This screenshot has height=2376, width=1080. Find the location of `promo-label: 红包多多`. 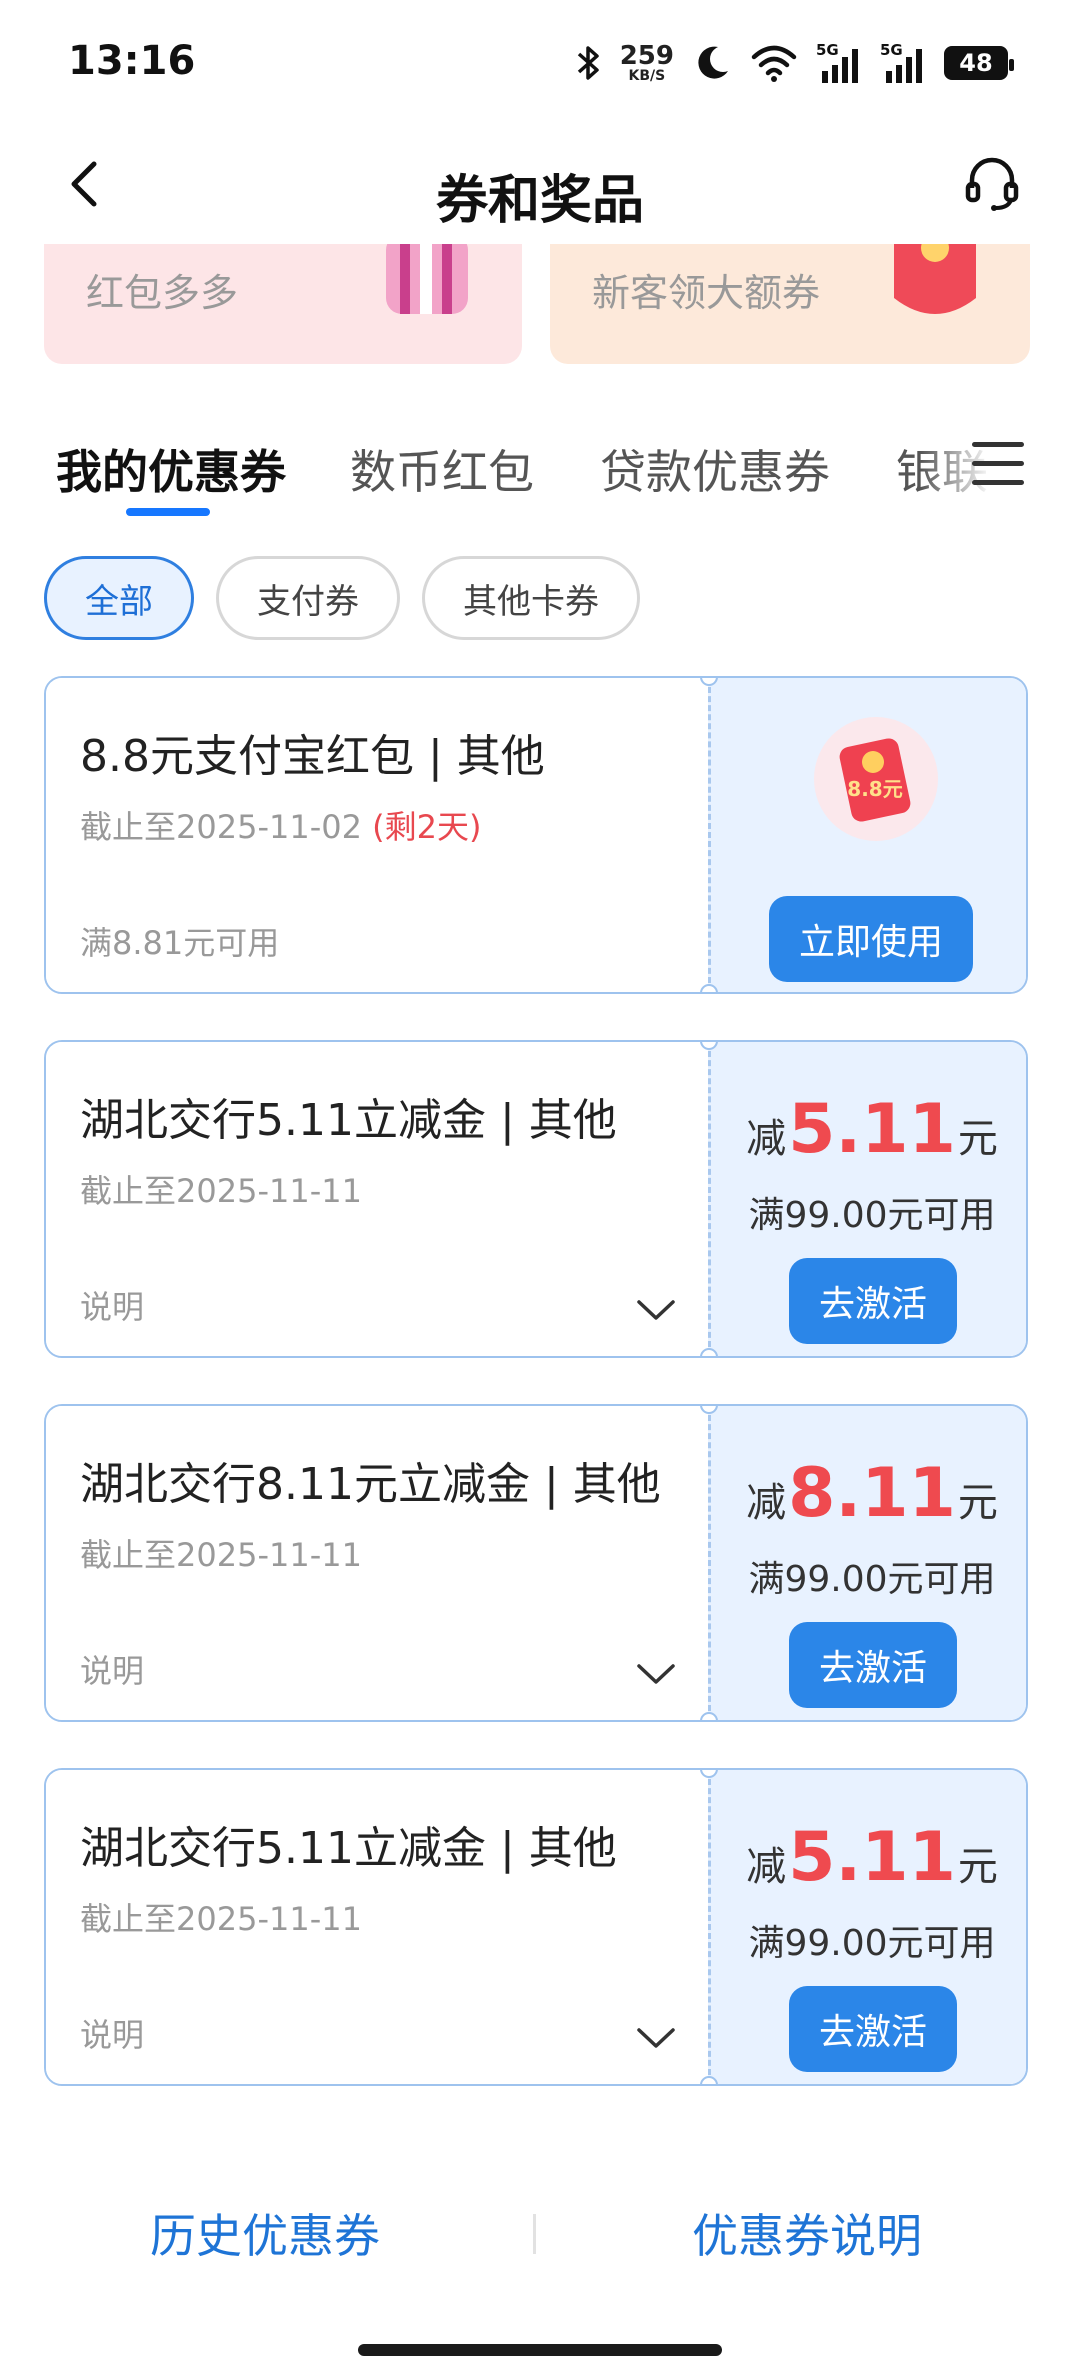

promo-label: 红包多多 is located at coordinates (162, 293).